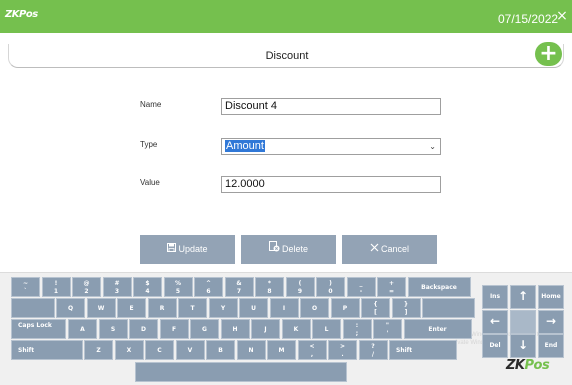 The width and height of the screenshot is (572, 385). I want to click on key-6: ^ 6, so click(208, 287).